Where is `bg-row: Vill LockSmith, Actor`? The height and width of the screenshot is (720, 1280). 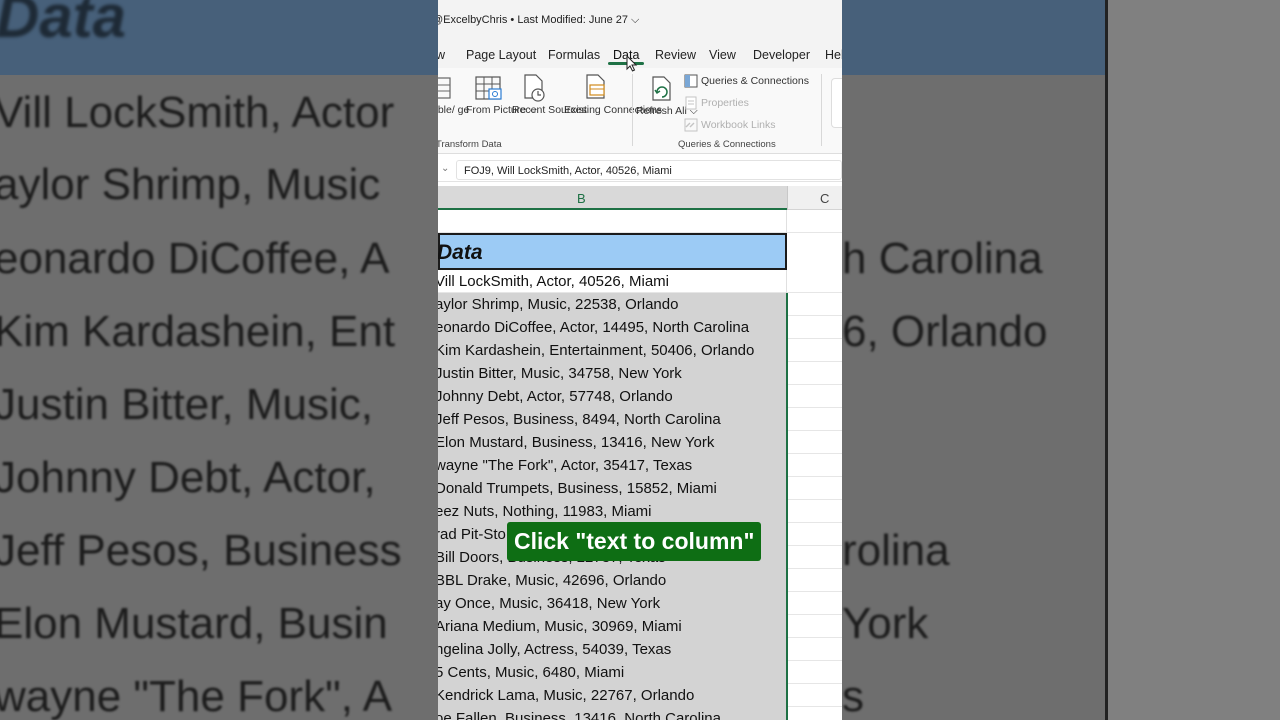
bg-row: Vill LockSmith, Actor is located at coordinates (197, 112).